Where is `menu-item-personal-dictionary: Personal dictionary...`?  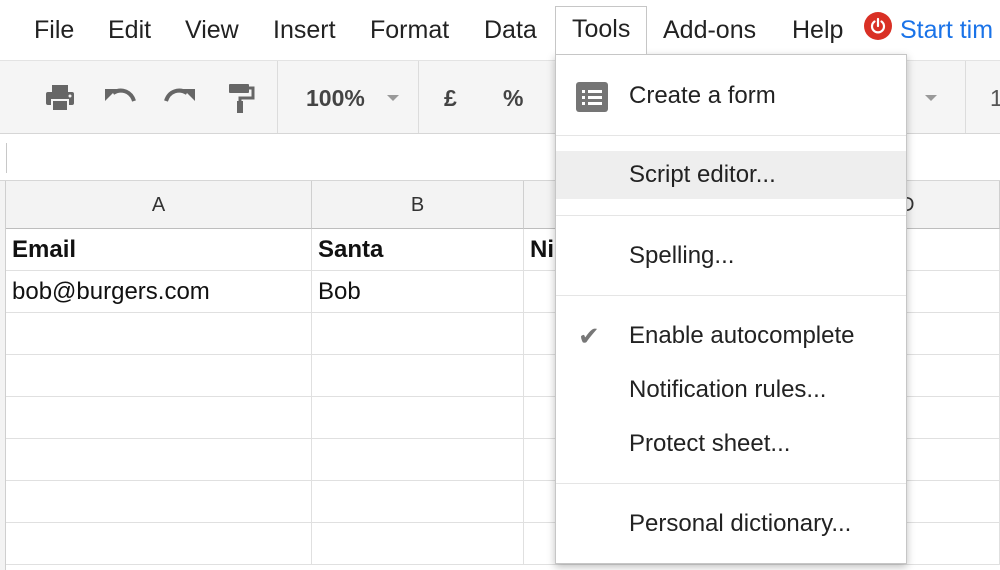 menu-item-personal-dictionary: Personal dictionary... is located at coordinates (731, 524).